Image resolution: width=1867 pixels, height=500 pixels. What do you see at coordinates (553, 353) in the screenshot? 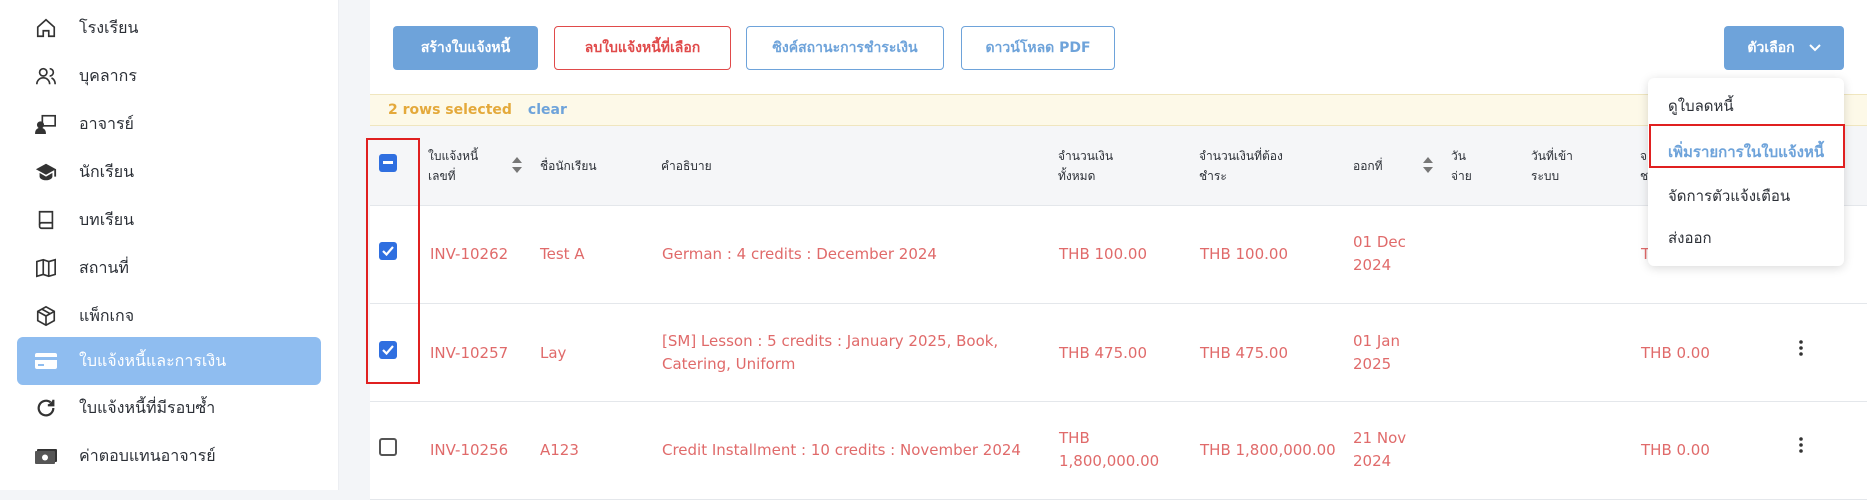
I see `student-name: Lay` at bounding box center [553, 353].